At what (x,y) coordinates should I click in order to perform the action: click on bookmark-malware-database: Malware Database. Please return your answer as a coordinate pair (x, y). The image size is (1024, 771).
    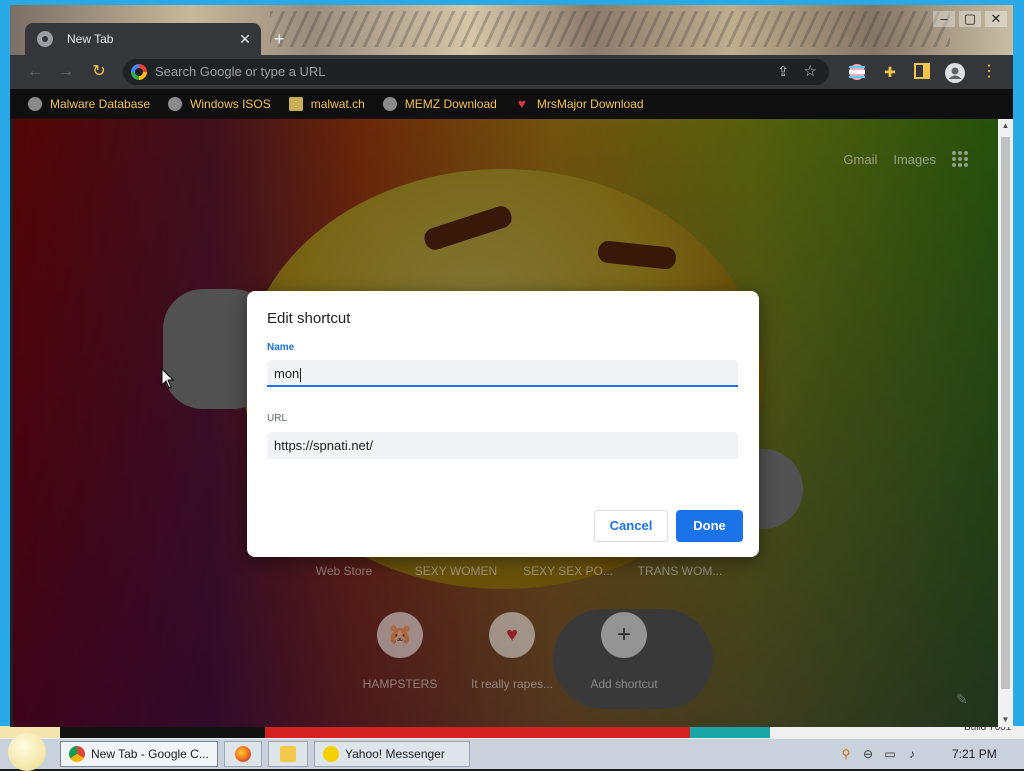
    Looking at the image, I should click on (89, 104).